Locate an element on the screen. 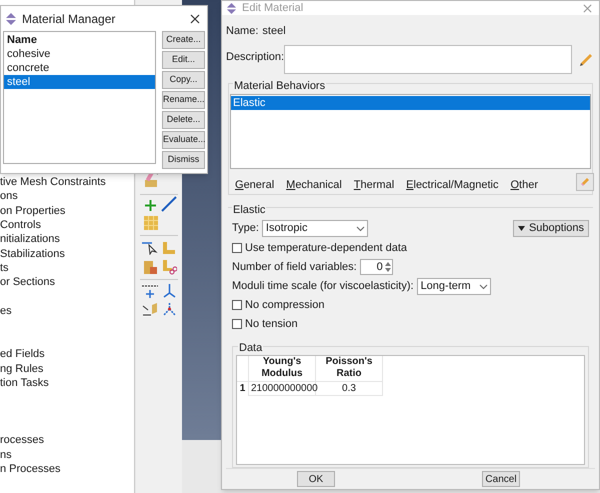  menu-item: Electrical/Magnetic is located at coordinates (452, 184).